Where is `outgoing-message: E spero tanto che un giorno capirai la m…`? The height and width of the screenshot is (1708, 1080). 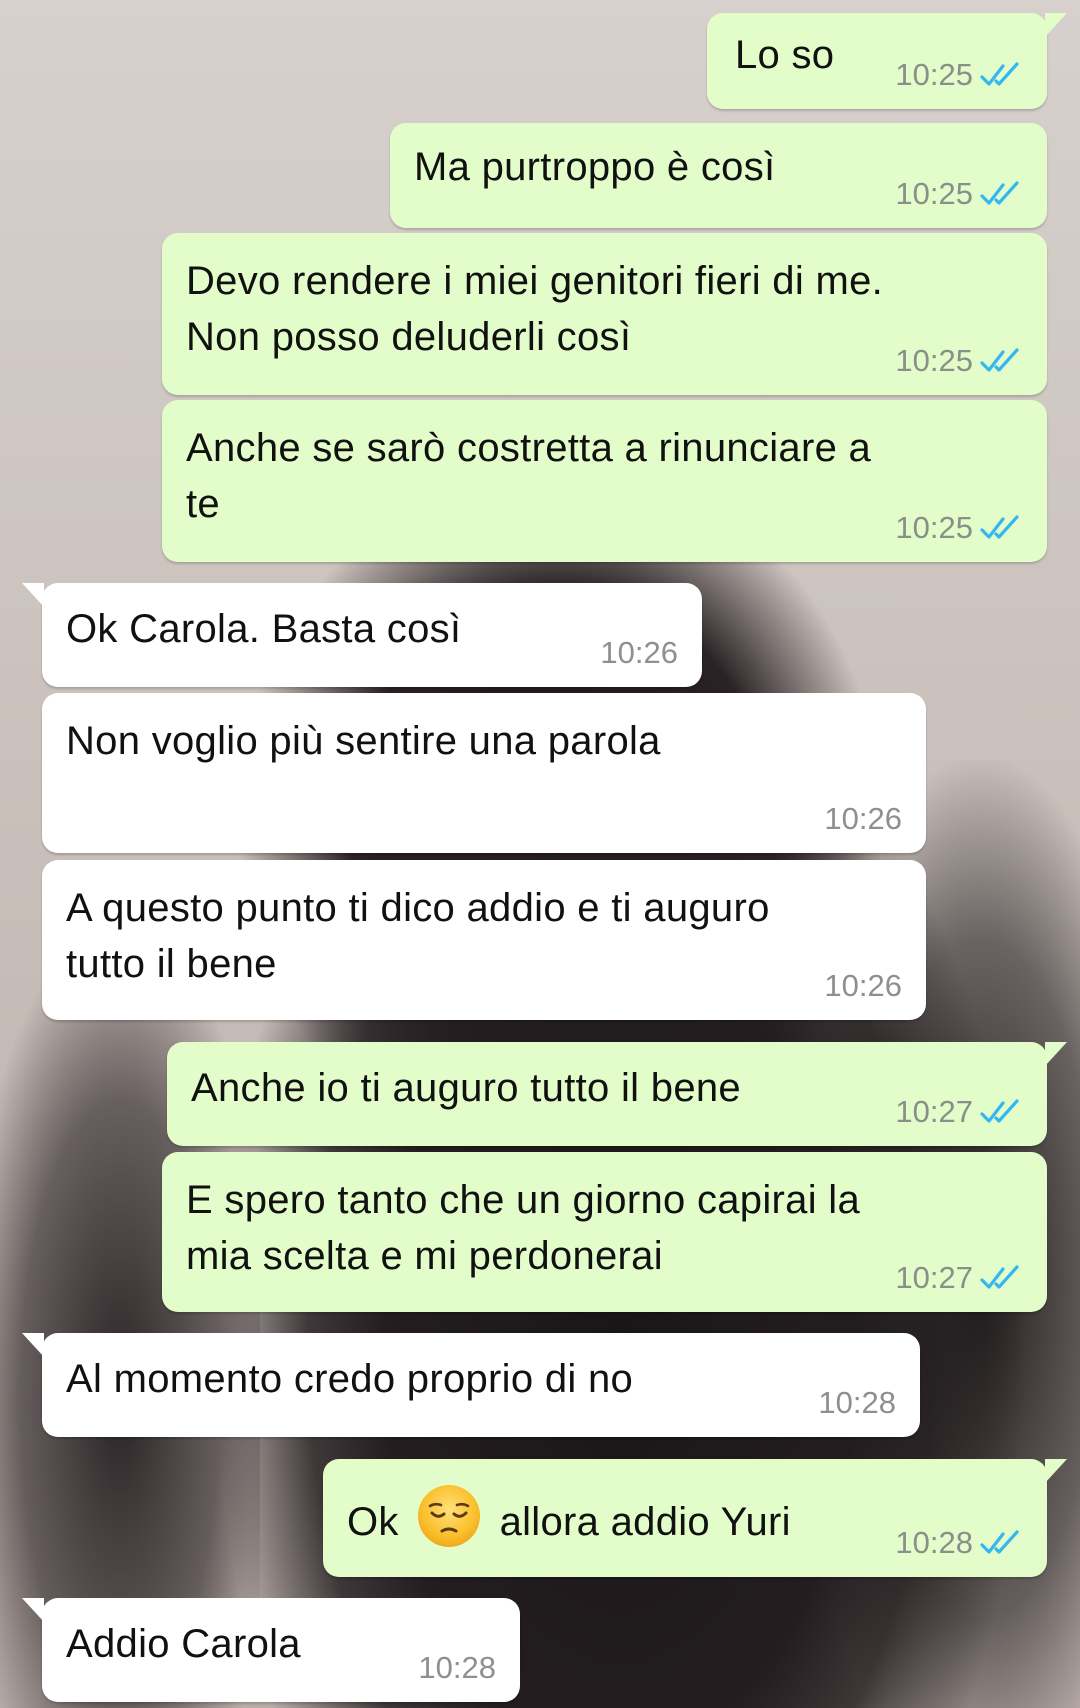 outgoing-message: E spero tanto che un giorno capirai la m… is located at coordinates (604, 1232).